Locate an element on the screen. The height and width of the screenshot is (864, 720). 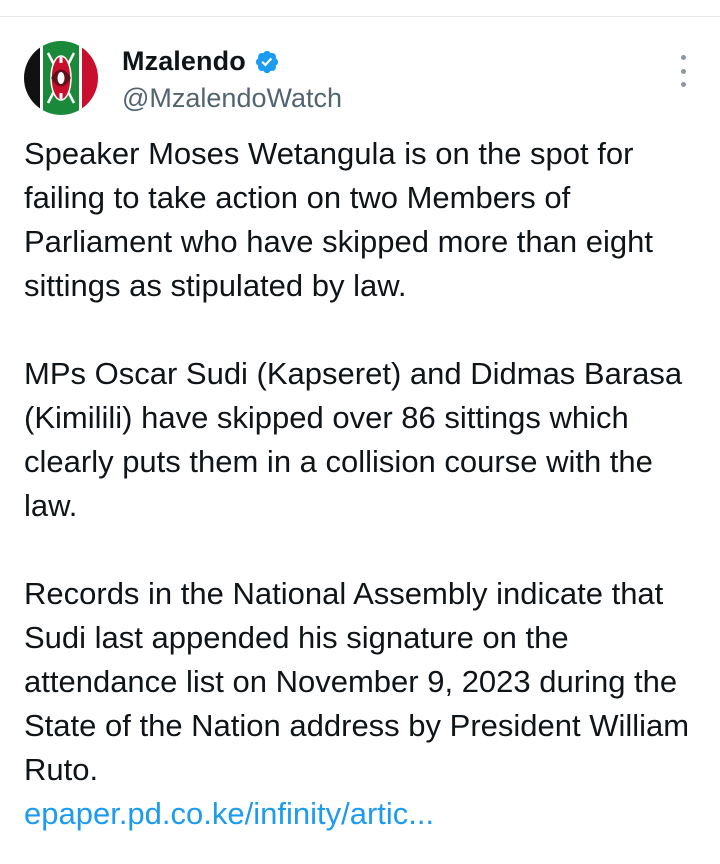
name-row: Mzalendo is located at coordinates (232, 62).